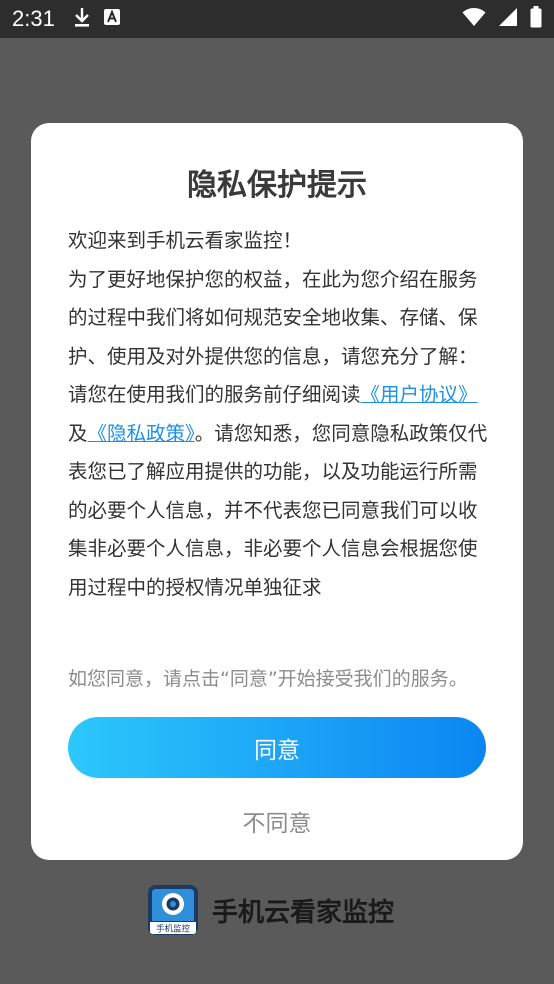 The image size is (554, 984). Describe the element at coordinates (277, 747) in the screenshot. I see `agree-button: 同意` at that location.